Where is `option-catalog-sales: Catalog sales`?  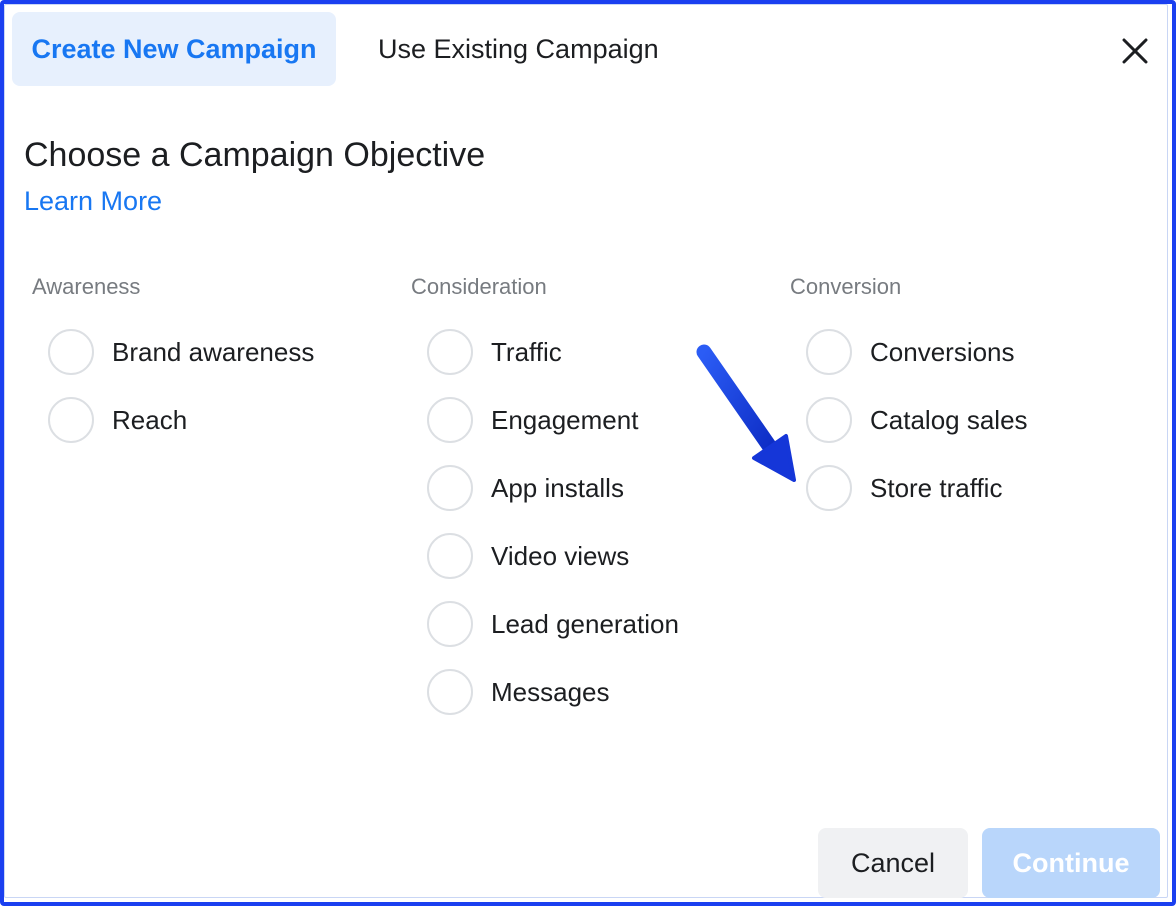 option-catalog-sales: Catalog sales is located at coordinates (909, 420).